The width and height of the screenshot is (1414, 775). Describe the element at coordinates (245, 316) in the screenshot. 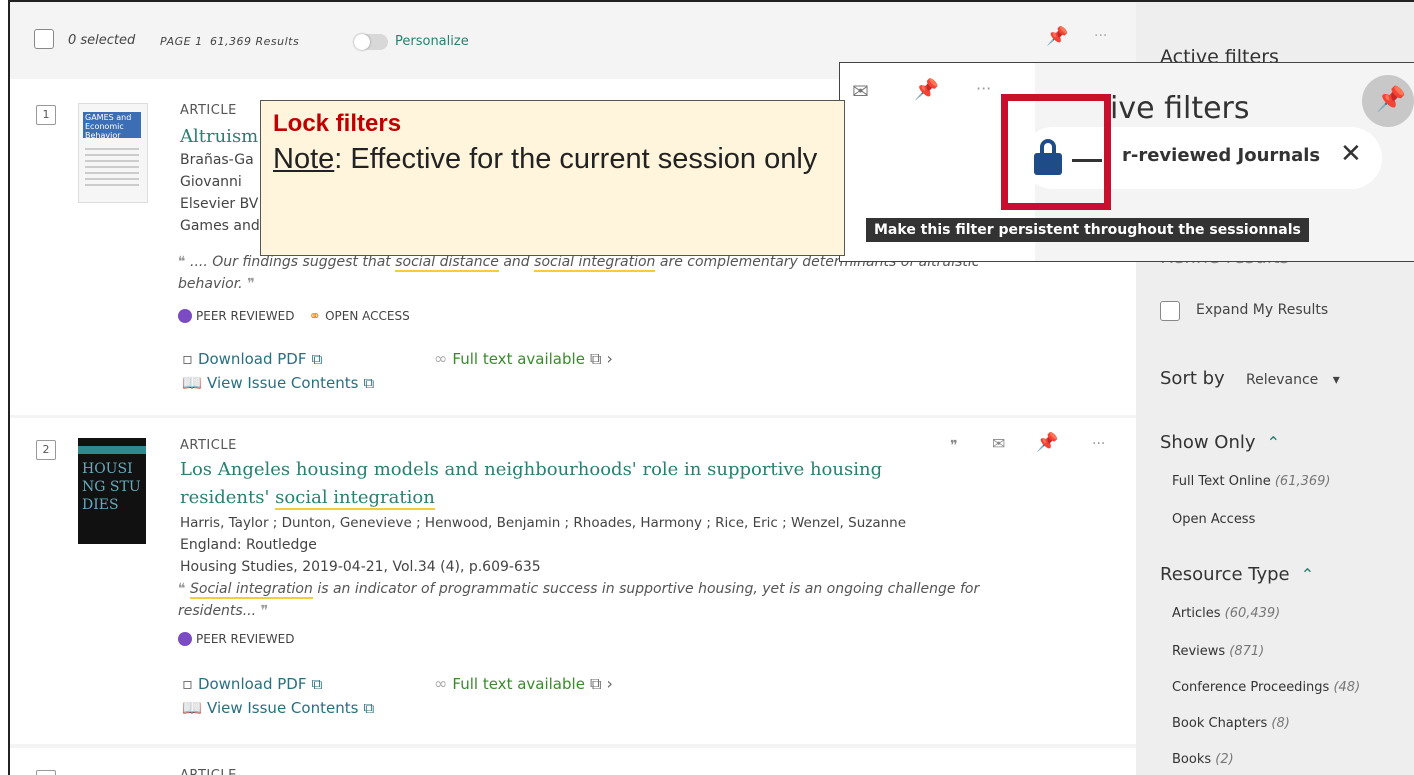

I see `peer-reviewed-tag: PEER REVIEWED` at that location.